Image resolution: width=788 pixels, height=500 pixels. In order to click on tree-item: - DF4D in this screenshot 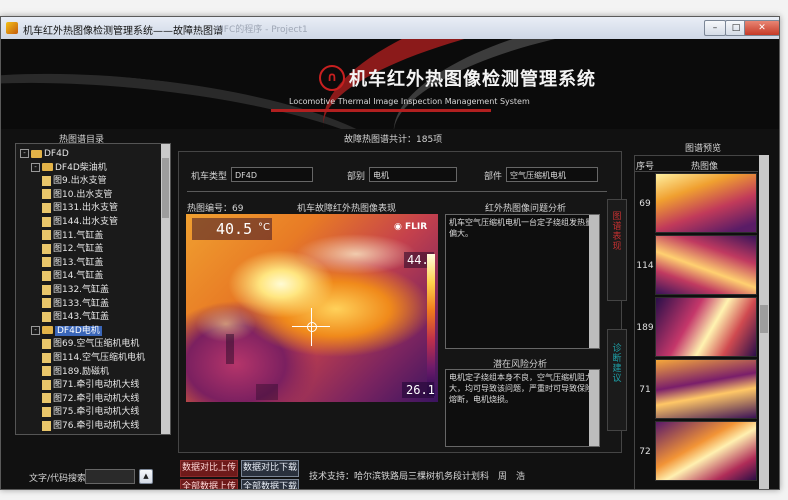, I will do `click(44, 154)`.